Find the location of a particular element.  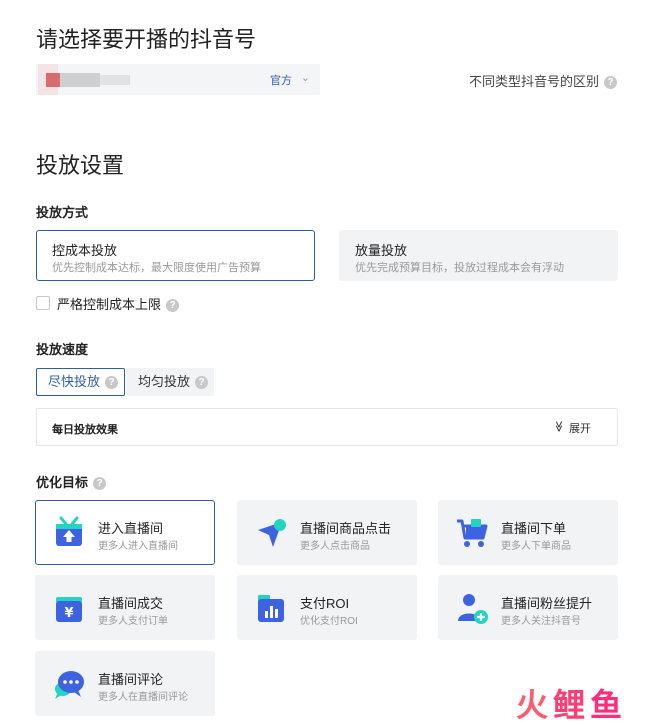

goal-title: 直播间下单 is located at coordinates (534, 528).